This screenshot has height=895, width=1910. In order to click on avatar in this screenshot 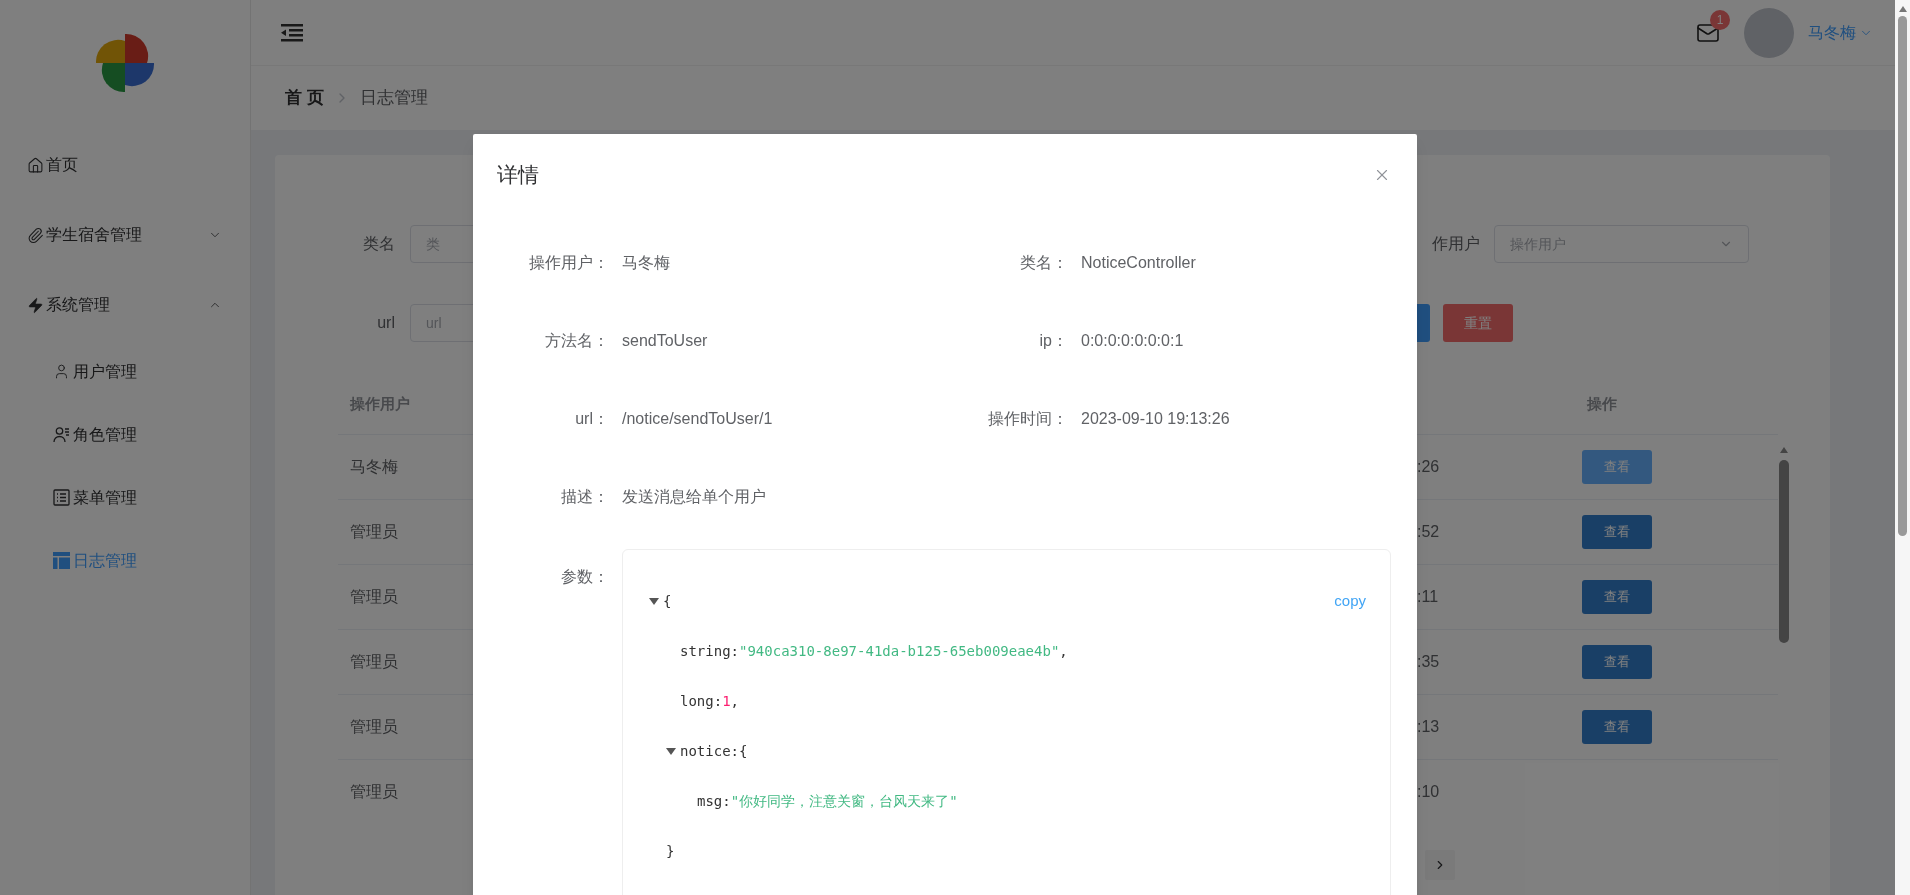, I will do `click(1769, 32)`.